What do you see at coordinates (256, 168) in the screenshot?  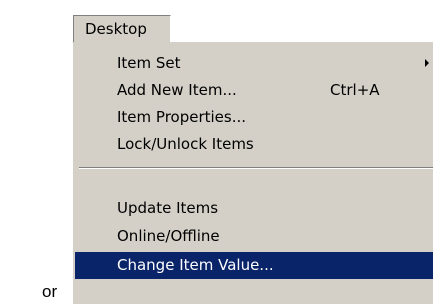 I see `menu-separator` at bounding box center [256, 168].